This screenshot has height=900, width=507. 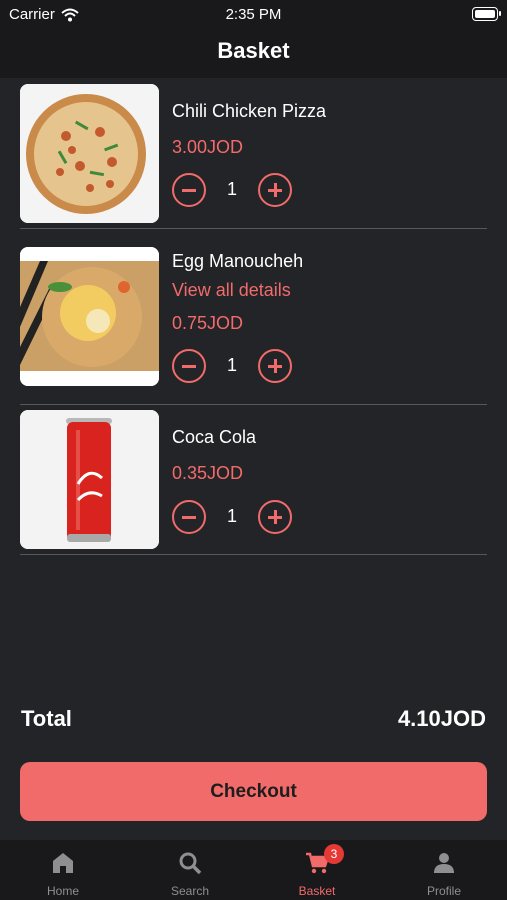 What do you see at coordinates (208, 473) in the screenshot?
I see `item-price: 0.35JOD` at bounding box center [208, 473].